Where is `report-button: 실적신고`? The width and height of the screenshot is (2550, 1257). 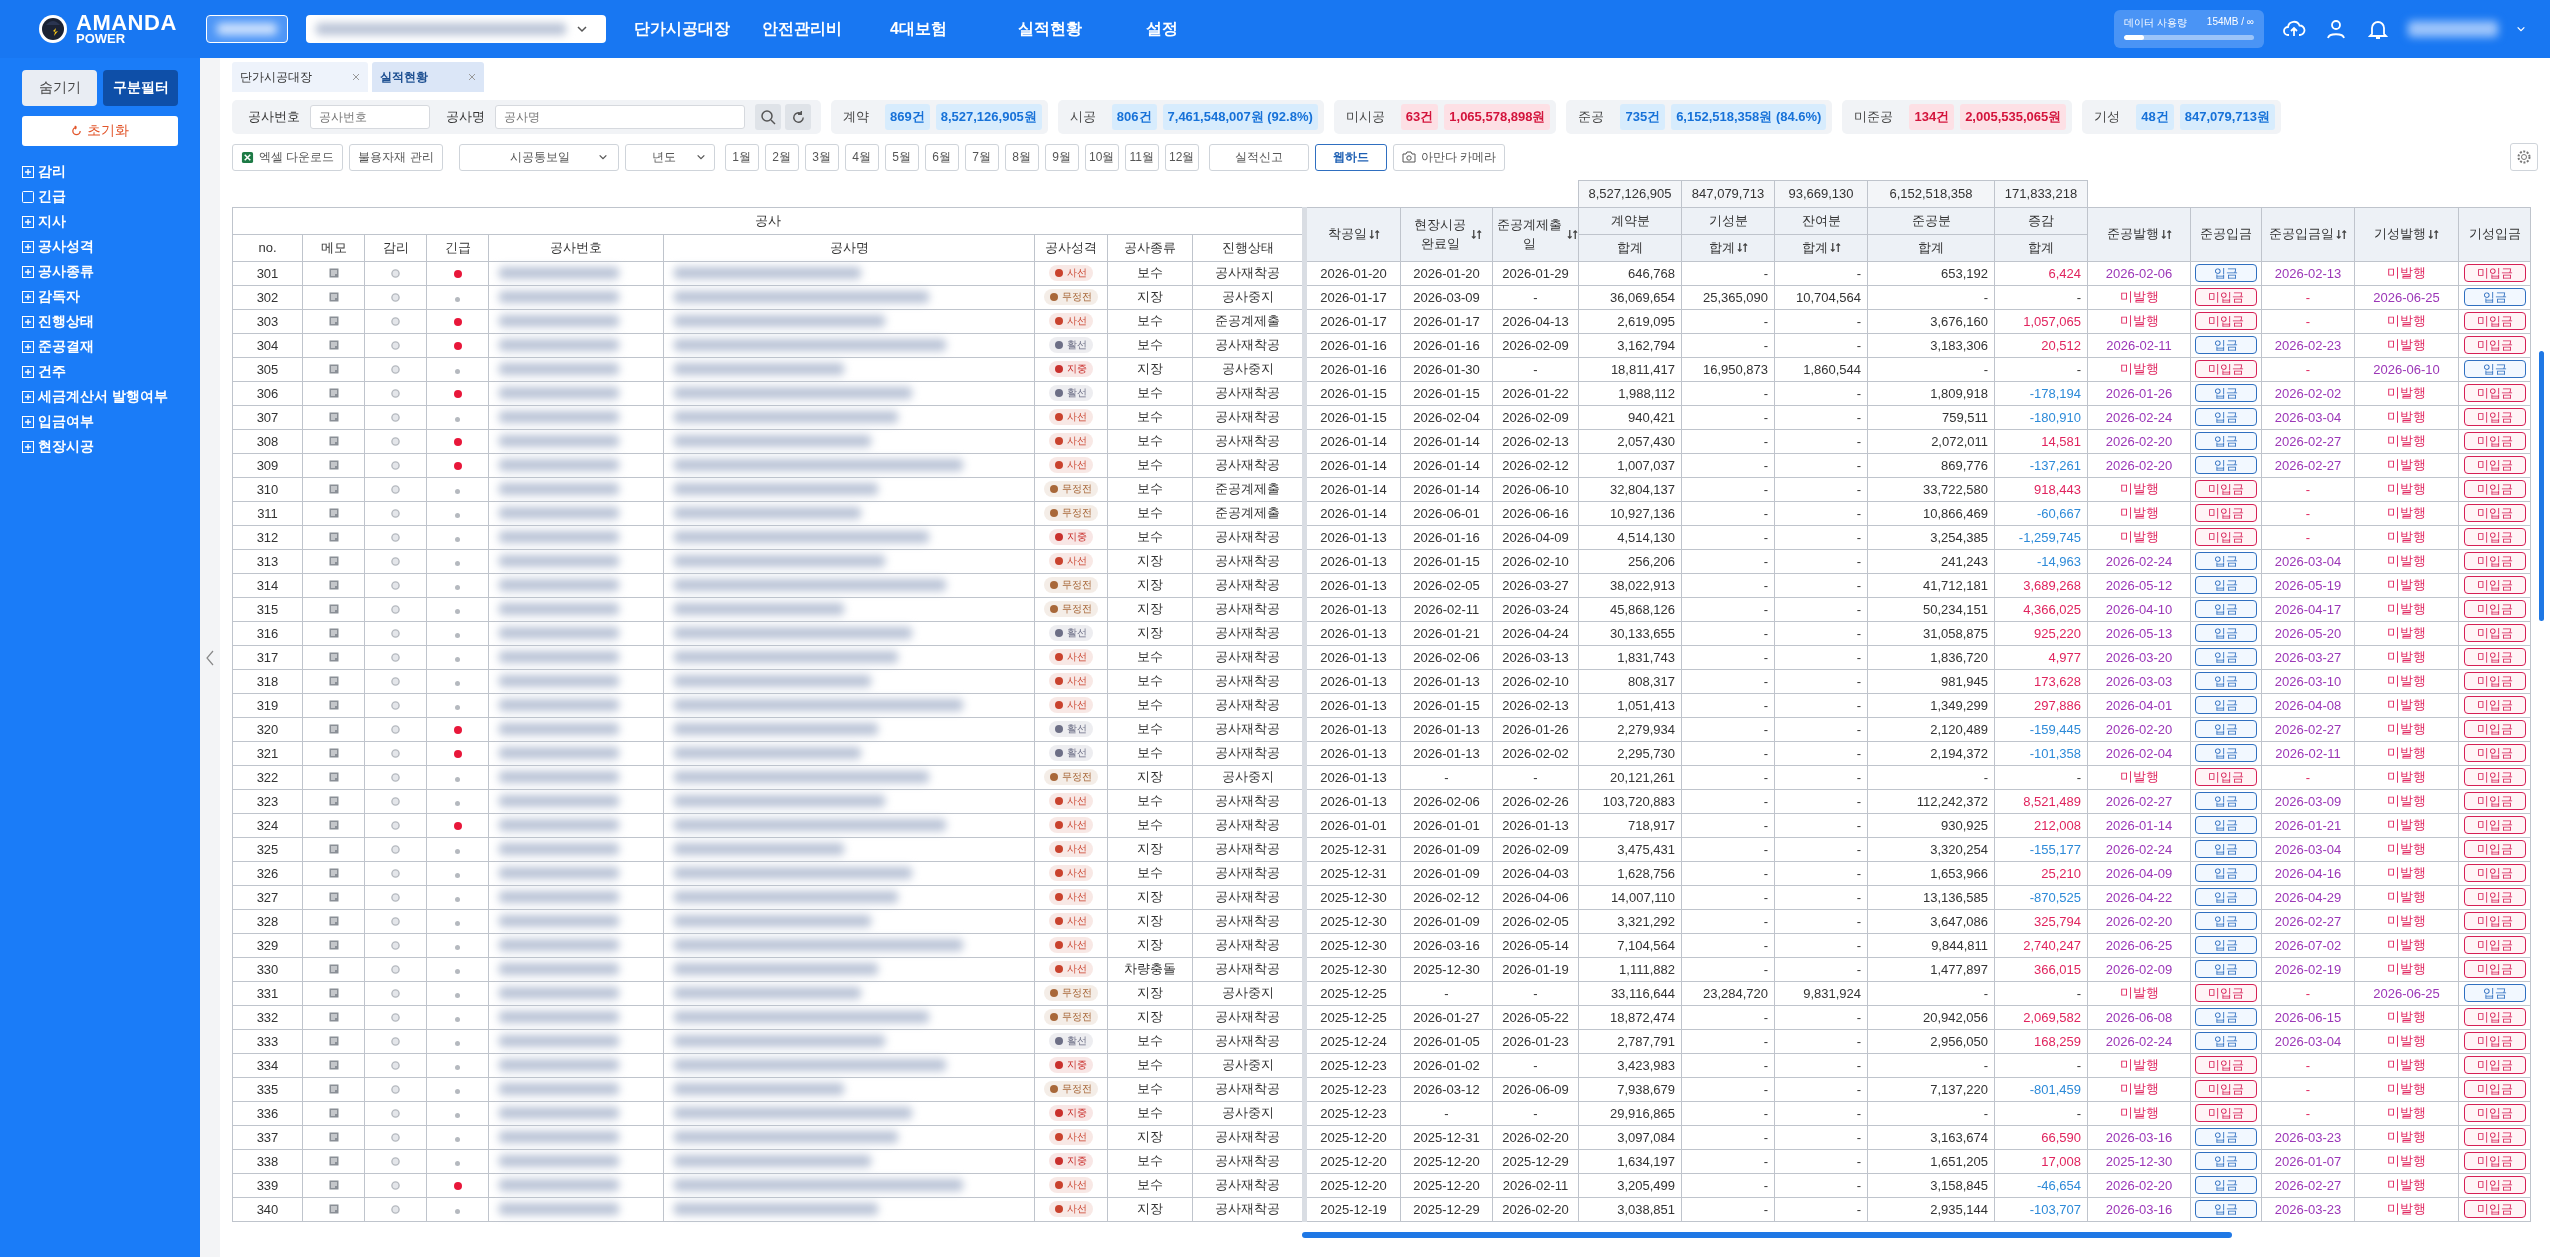 report-button: 실적신고 is located at coordinates (1258, 157).